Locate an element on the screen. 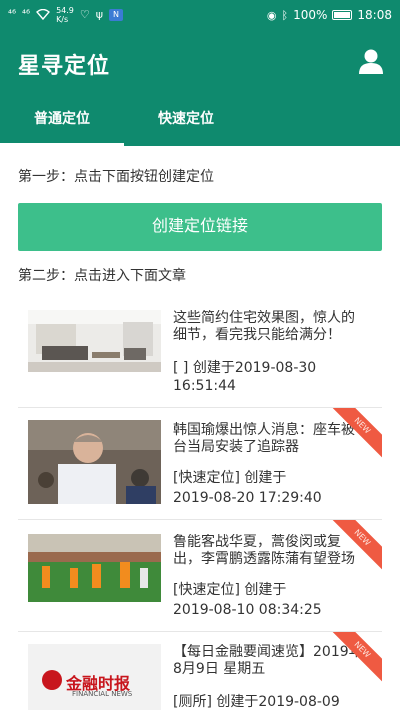 The width and height of the screenshot is (400, 711). battery-icon is located at coordinates (342, 15).